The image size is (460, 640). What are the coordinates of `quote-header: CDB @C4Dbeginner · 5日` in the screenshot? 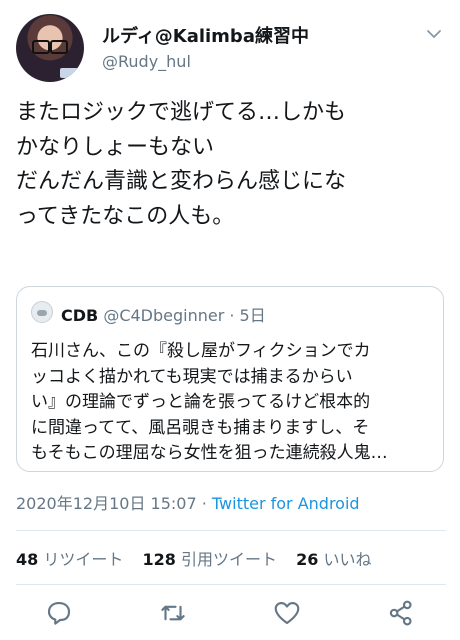 It's located at (163, 314).